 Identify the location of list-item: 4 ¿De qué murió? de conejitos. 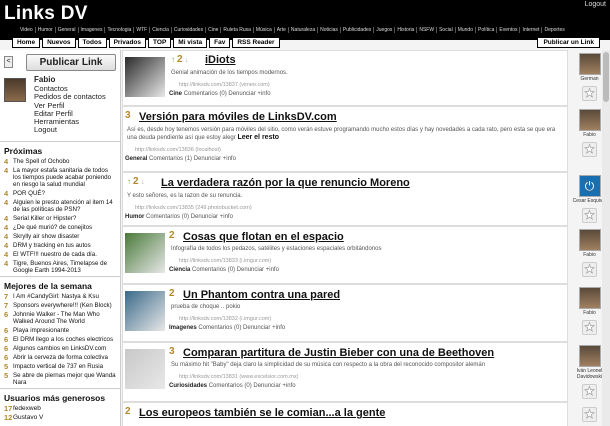
(60, 228).